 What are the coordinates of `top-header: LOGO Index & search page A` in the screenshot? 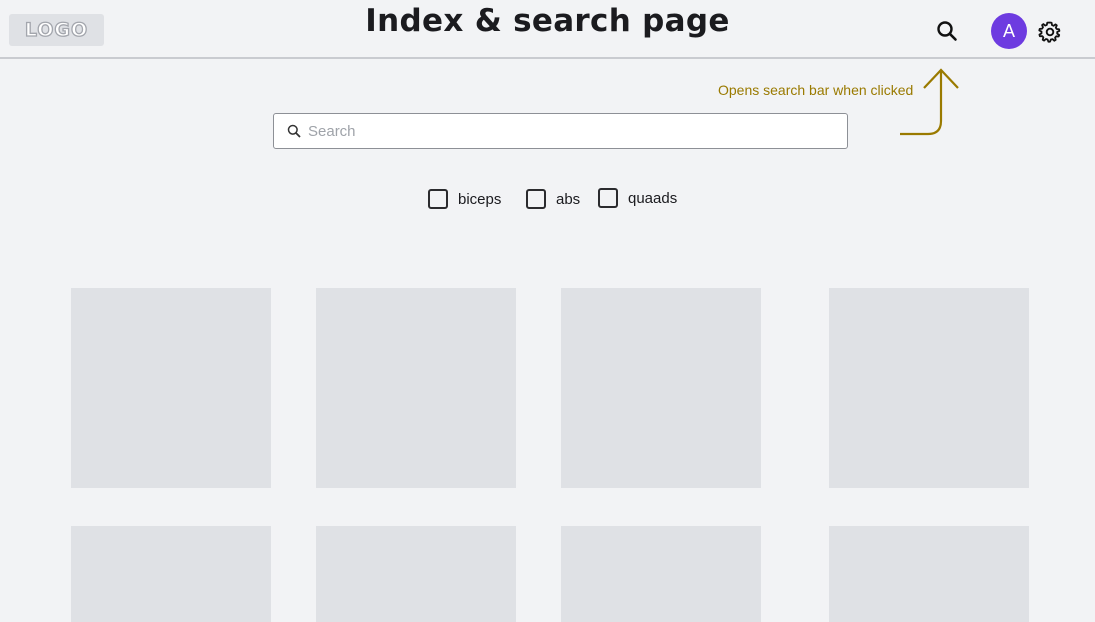 It's located at (547, 29).